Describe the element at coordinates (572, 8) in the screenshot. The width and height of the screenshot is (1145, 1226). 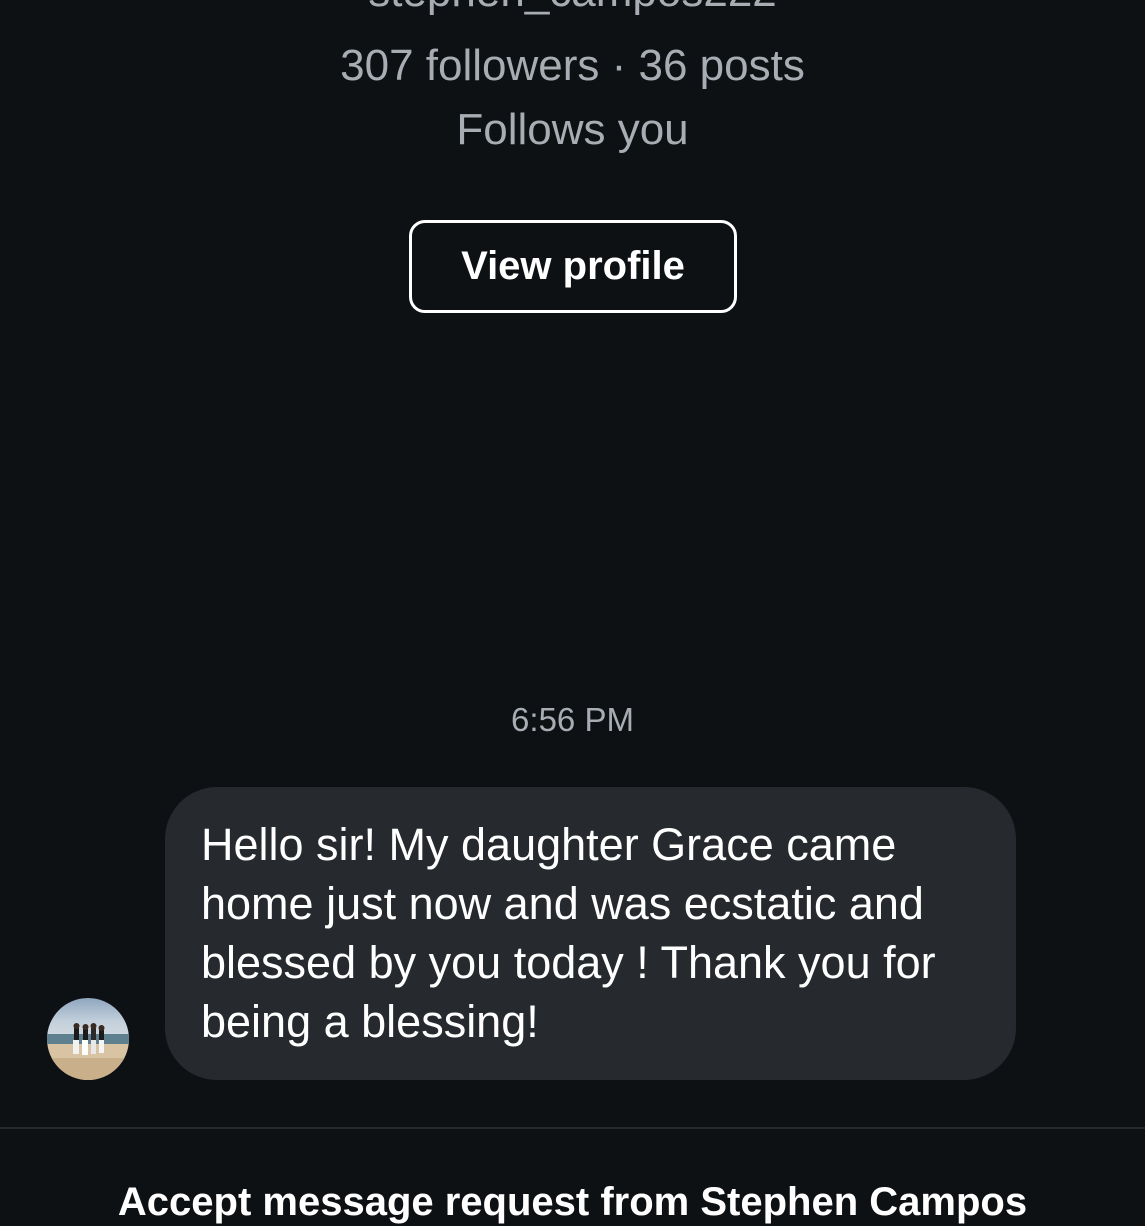
I see `profile-username: stephen_campos222` at that location.